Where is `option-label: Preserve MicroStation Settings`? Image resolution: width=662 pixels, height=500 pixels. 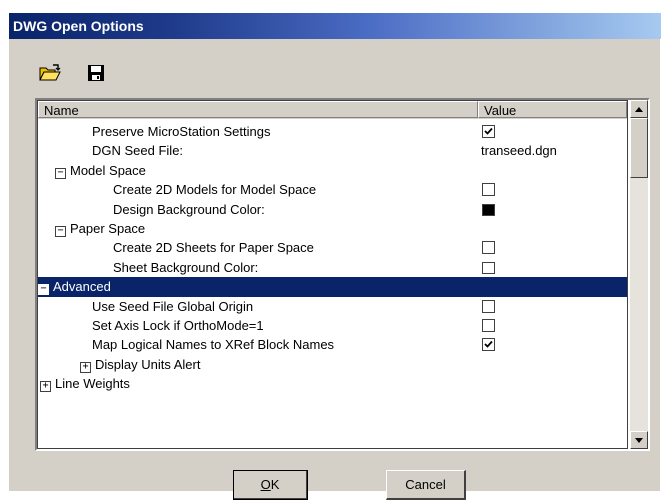 option-label: Preserve MicroStation Settings is located at coordinates (181, 132).